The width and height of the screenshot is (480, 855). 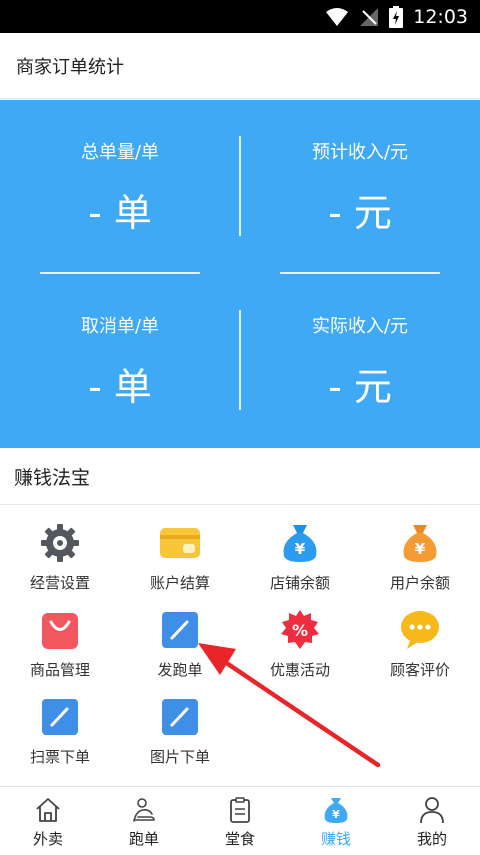 I want to click on stat-label: 总单量/单, so click(x=120, y=152).